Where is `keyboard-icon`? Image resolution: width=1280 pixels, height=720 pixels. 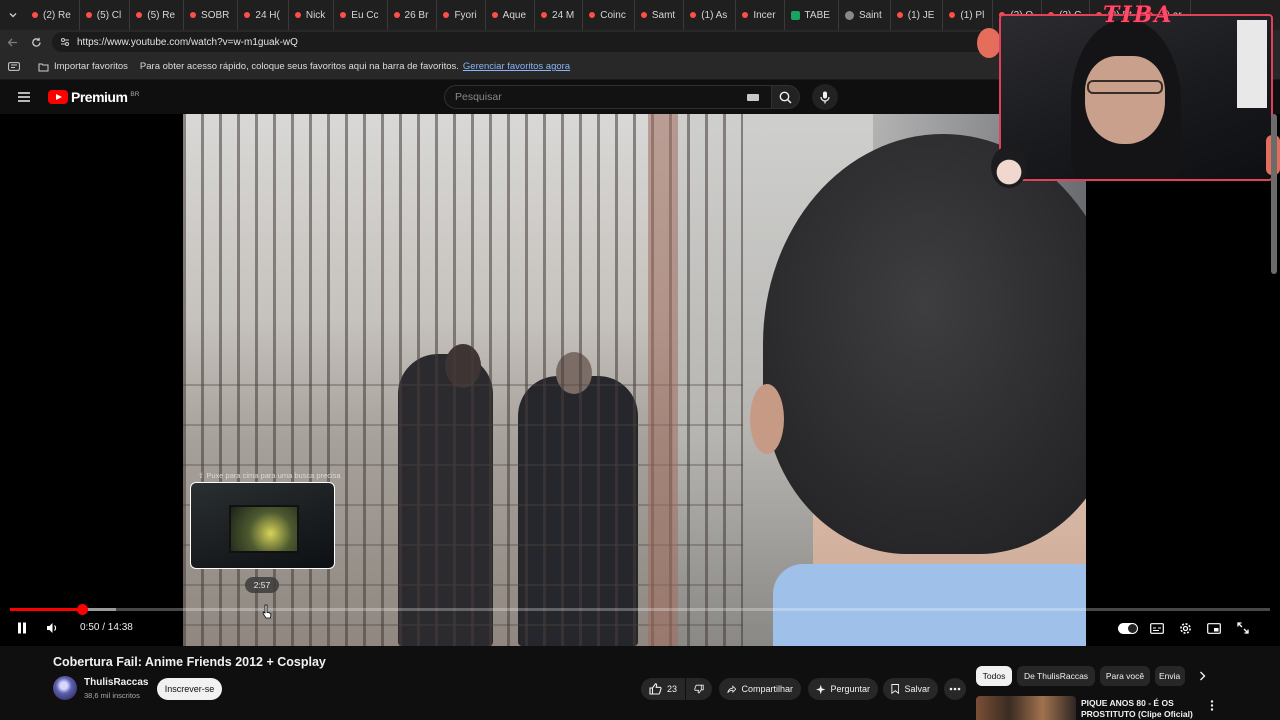 keyboard-icon is located at coordinates (753, 97).